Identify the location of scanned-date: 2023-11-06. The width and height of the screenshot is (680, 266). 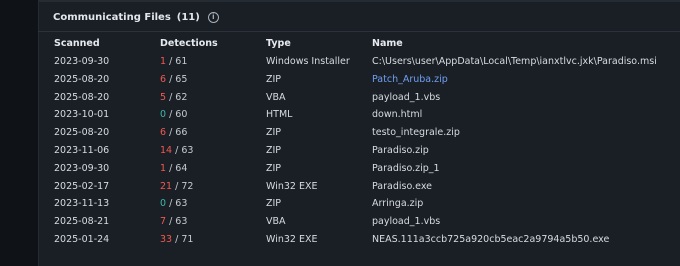
(82, 150).